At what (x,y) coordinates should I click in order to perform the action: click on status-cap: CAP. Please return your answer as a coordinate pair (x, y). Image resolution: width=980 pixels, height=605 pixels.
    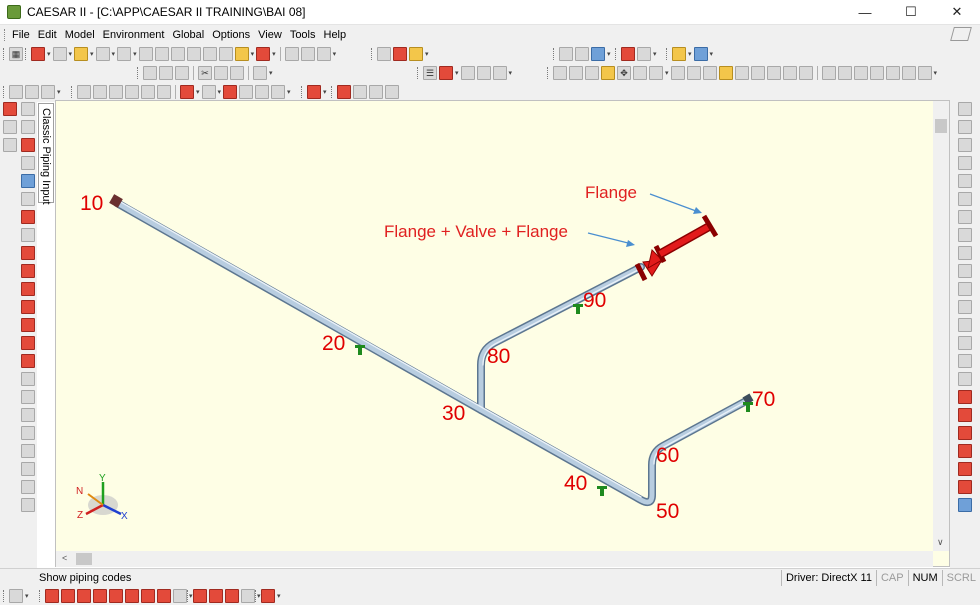
    Looking at the image, I should click on (891, 578).